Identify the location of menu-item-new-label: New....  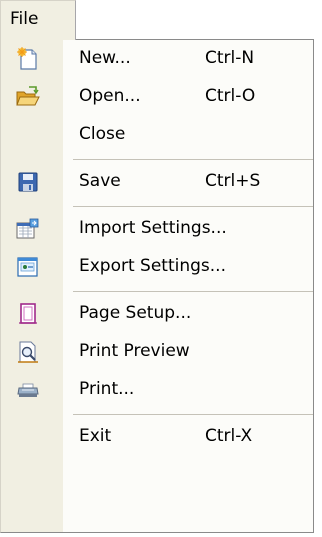
(105, 58).